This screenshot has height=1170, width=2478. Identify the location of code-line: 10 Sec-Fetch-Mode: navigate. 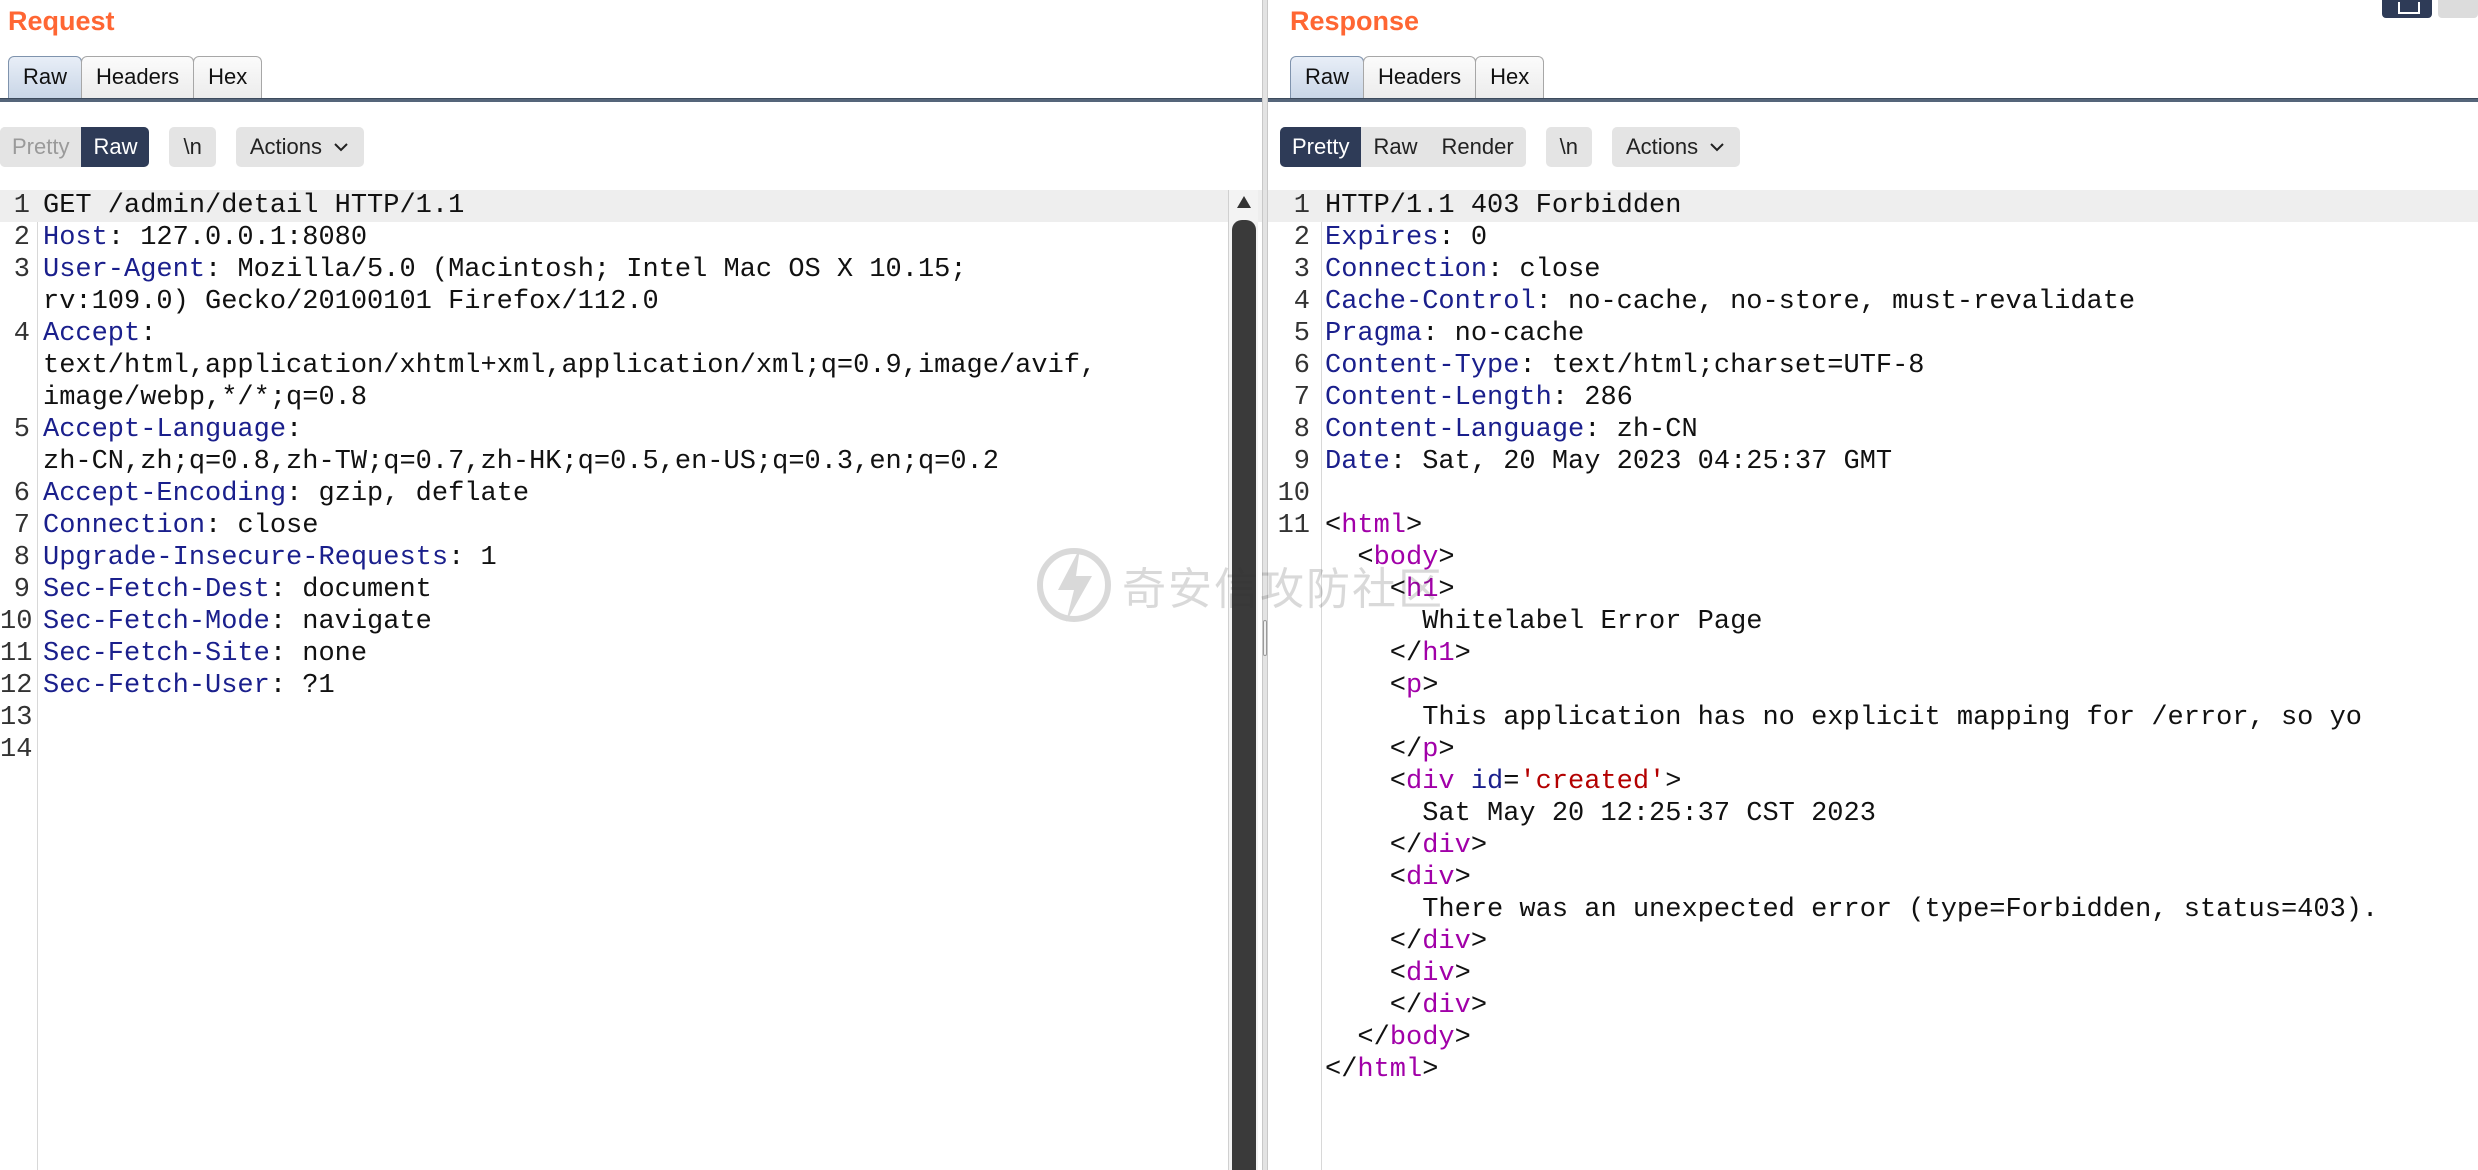
(216, 622).